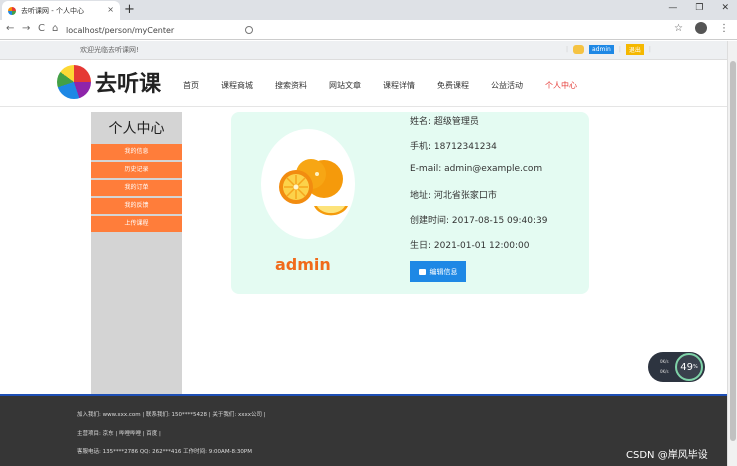  Describe the element at coordinates (120, 30) in the screenshot. I see `url-text: localhost/person/myCenter` at that location.